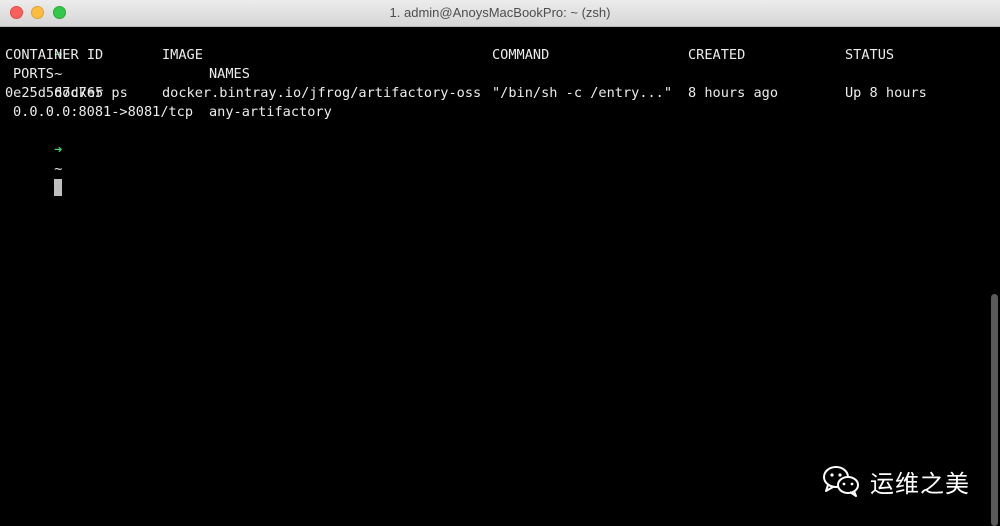  Describe the element at coordinates (270, 112) in the screenshot. I see `cell-names: any-artifactory` at that location.